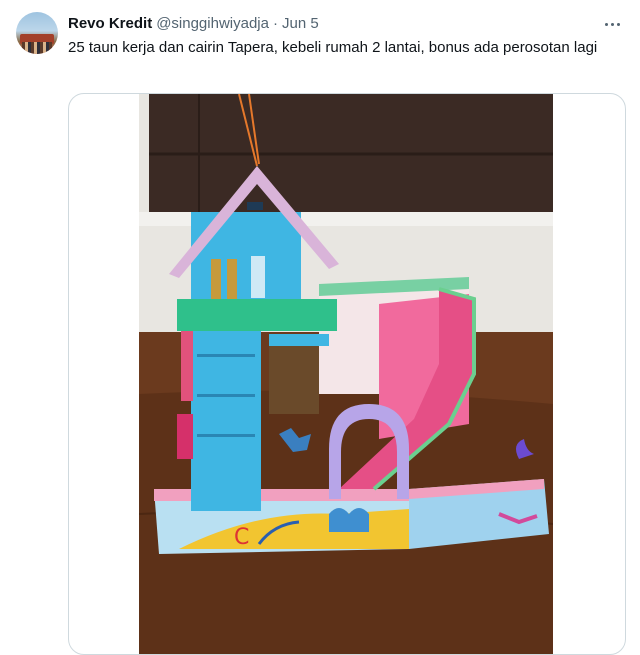 This screenshot has width=640, height=655. I want to click on avatar-people, so click(37, 48).